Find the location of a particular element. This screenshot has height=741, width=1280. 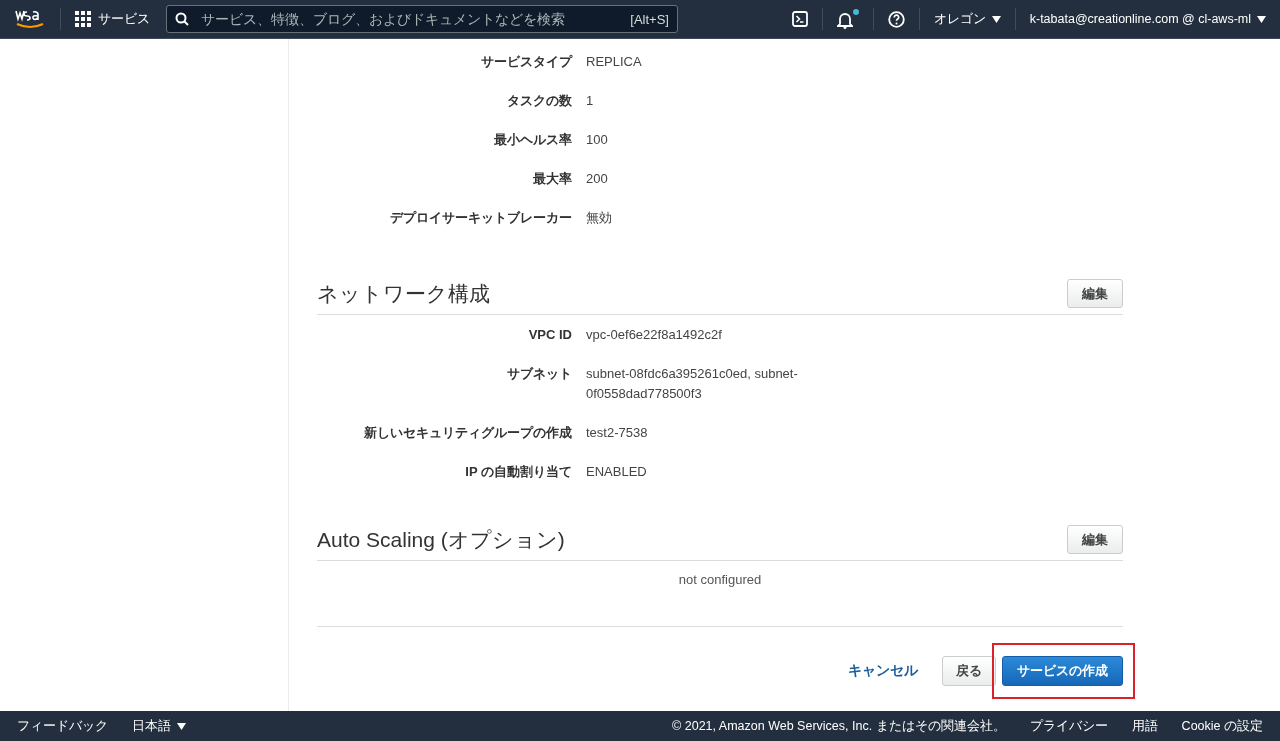

field-value: vpc-0ef6e22f8a1492c2f is located at coordinates (654, 334).